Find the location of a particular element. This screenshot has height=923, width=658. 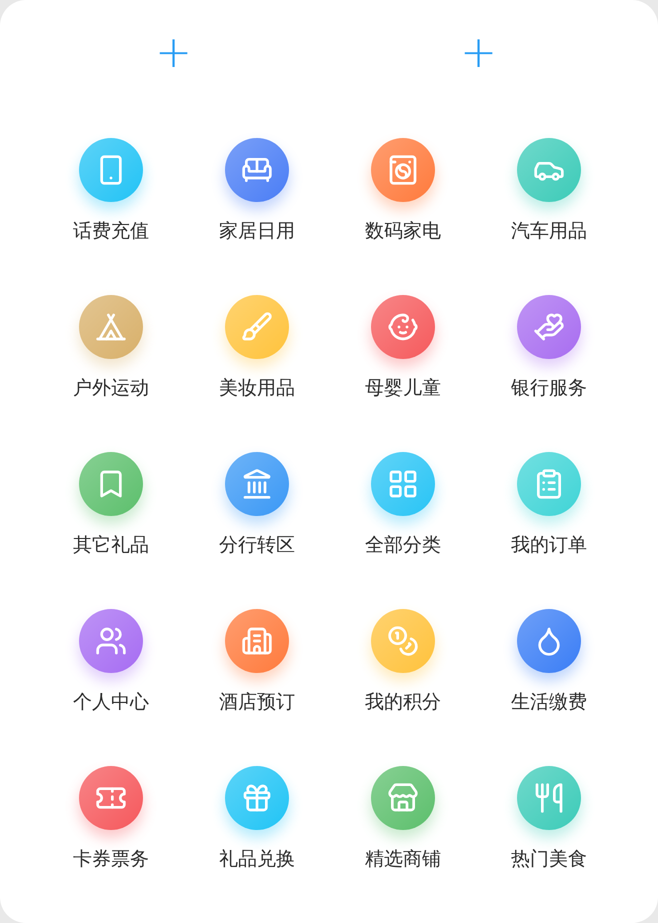

bank-icon is located at coordinates (257, 484).